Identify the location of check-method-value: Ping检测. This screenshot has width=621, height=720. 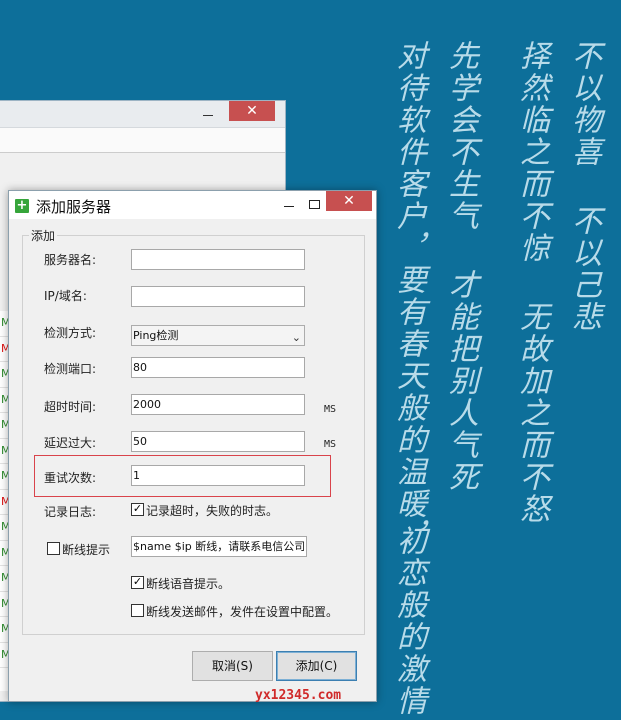
(156, 335).